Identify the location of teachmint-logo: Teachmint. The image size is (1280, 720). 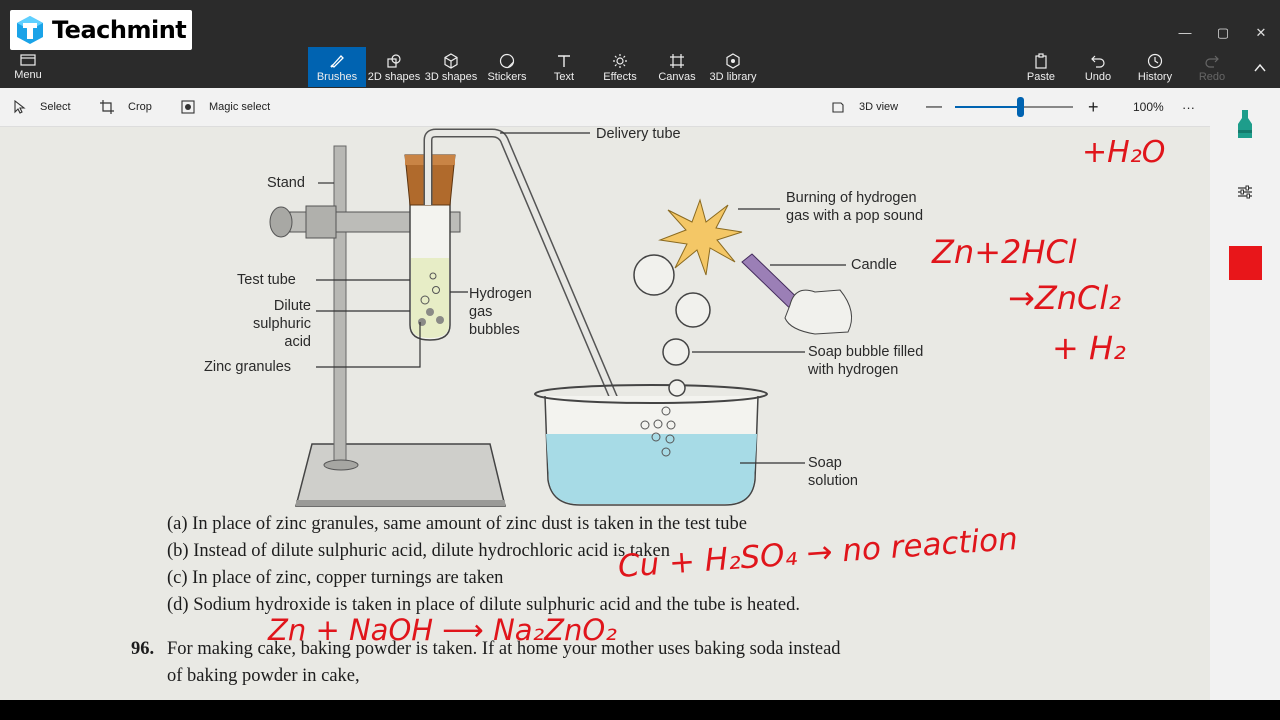
(101, 30).